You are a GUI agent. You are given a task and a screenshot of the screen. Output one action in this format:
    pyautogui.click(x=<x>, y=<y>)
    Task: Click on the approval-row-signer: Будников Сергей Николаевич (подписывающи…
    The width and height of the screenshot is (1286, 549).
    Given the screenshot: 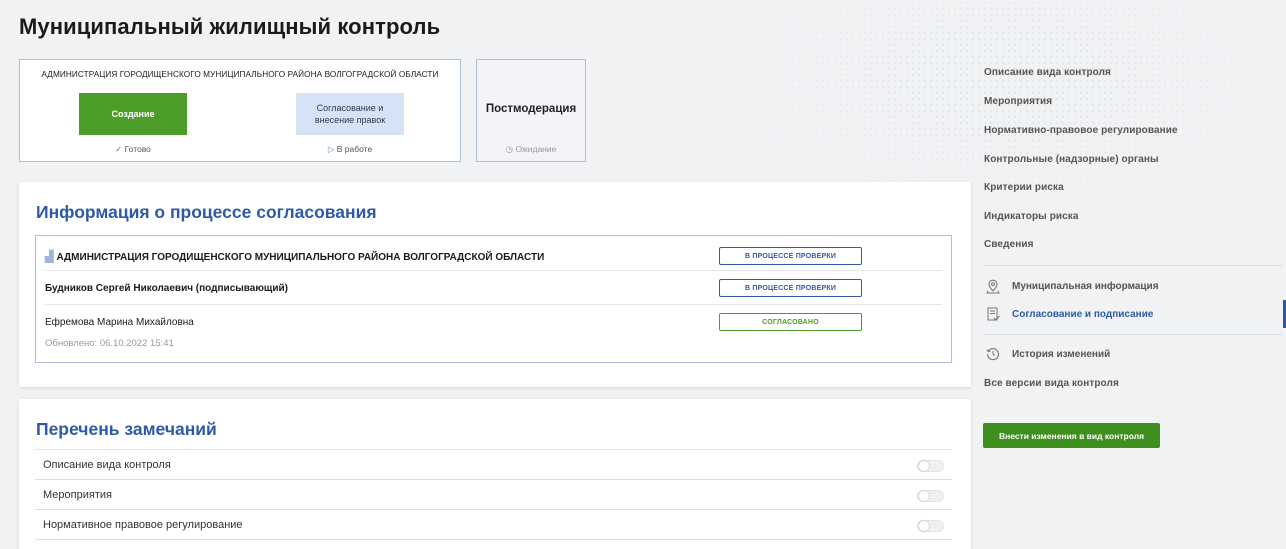 What is the action you would take?
    pyautogui.click(x=493, y=288)
    